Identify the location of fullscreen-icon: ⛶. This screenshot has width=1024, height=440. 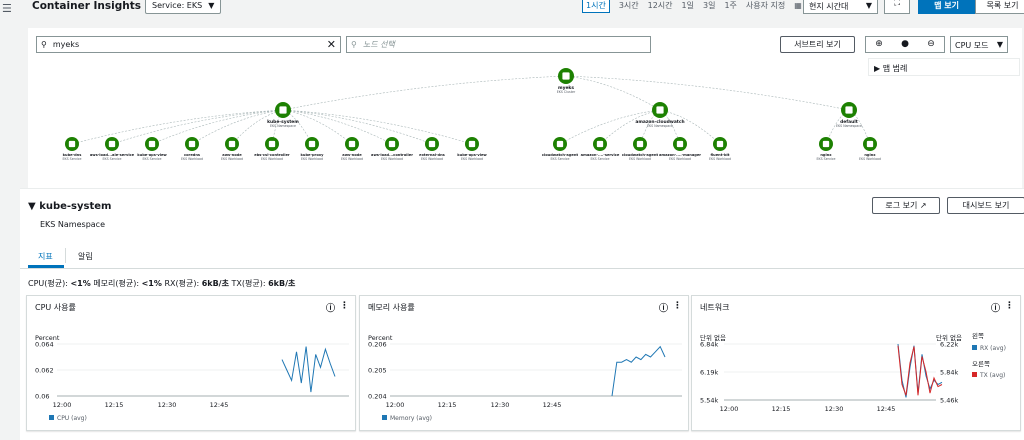
(897, 4).